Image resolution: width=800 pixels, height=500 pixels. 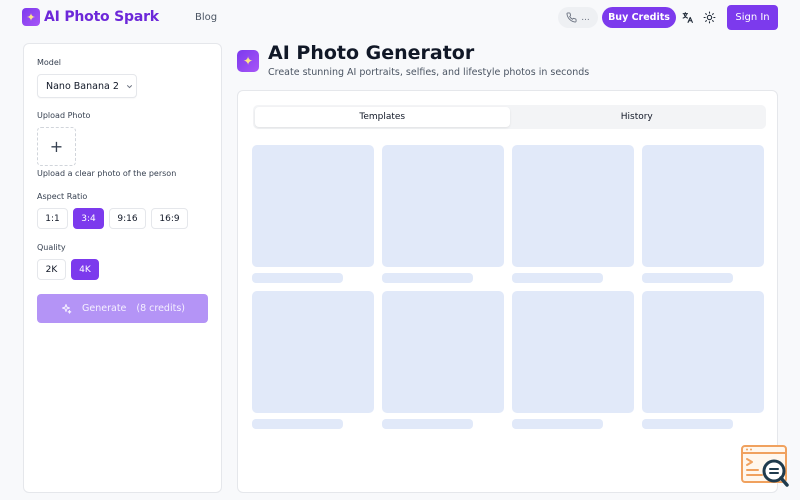 What do you see at coordinates (88, 218) in the screenshot?
I see `aspect-option-3-4: 3:4` at bounding box center [88, 218].